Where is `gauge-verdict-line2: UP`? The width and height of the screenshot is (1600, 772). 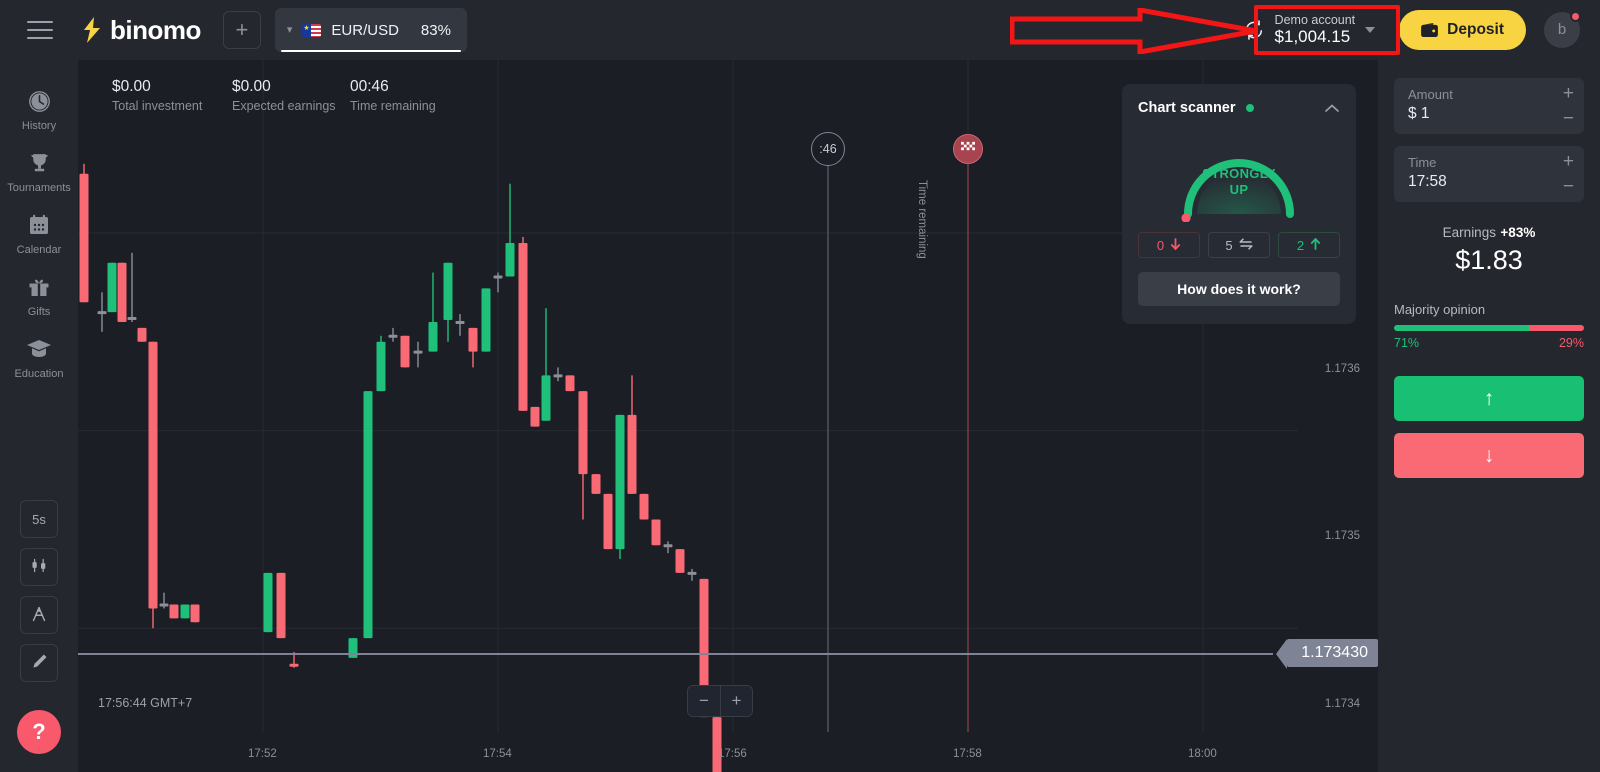 gauge-verdict-line2: UP is located at coordinates (1239, 190).